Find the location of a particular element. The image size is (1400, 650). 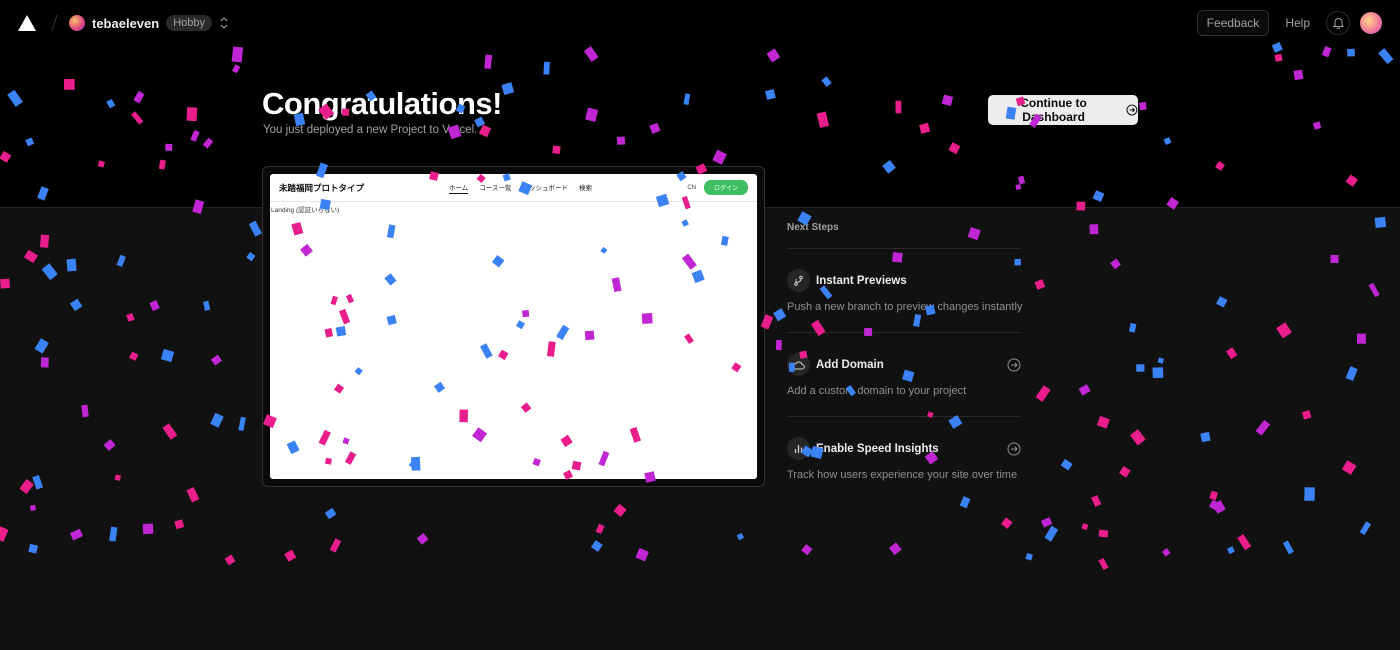

preview-body-text: Landing (認証いらない) is located at coordinates (305, 210).